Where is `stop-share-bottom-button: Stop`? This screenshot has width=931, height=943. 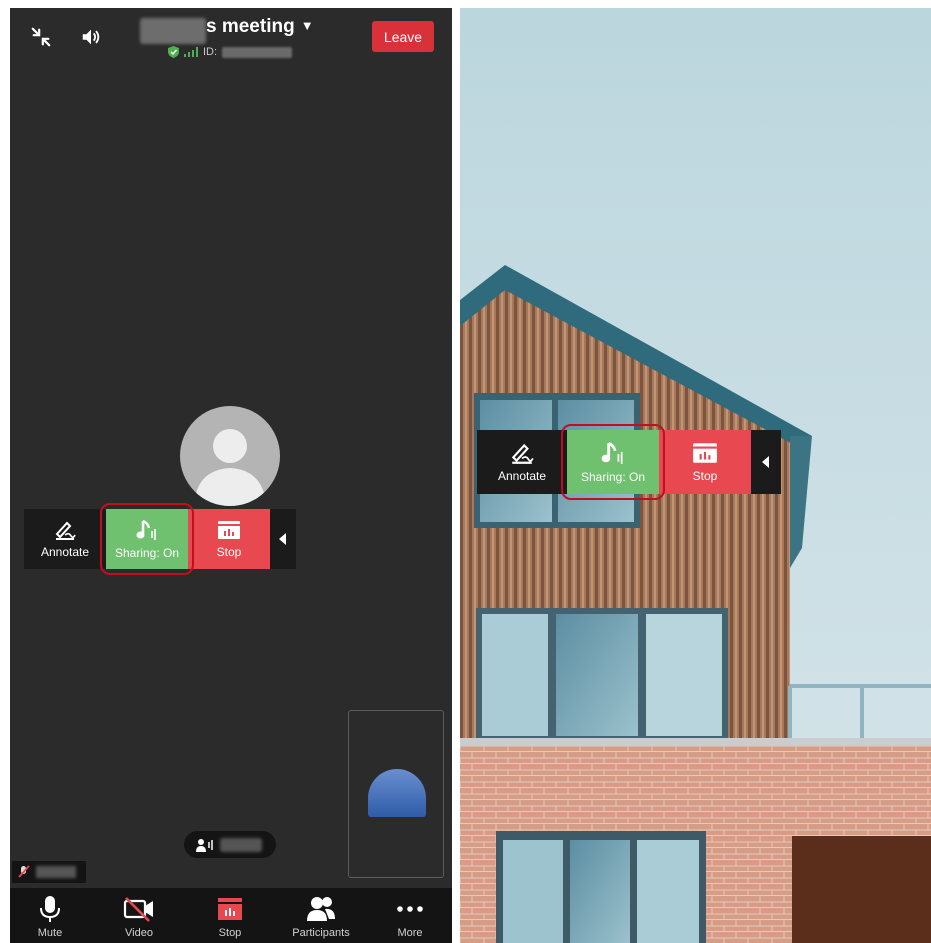 stop-share-bottom-button: Stop is located at coordinates (230, 917).